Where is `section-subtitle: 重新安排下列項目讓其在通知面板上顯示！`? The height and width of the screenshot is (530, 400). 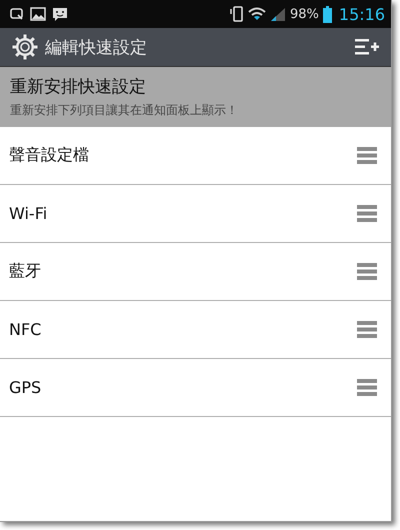
section-subtitle: 重新安排下列項目讓其在通知面板上顯示！ is located at coordinates (124, 110).